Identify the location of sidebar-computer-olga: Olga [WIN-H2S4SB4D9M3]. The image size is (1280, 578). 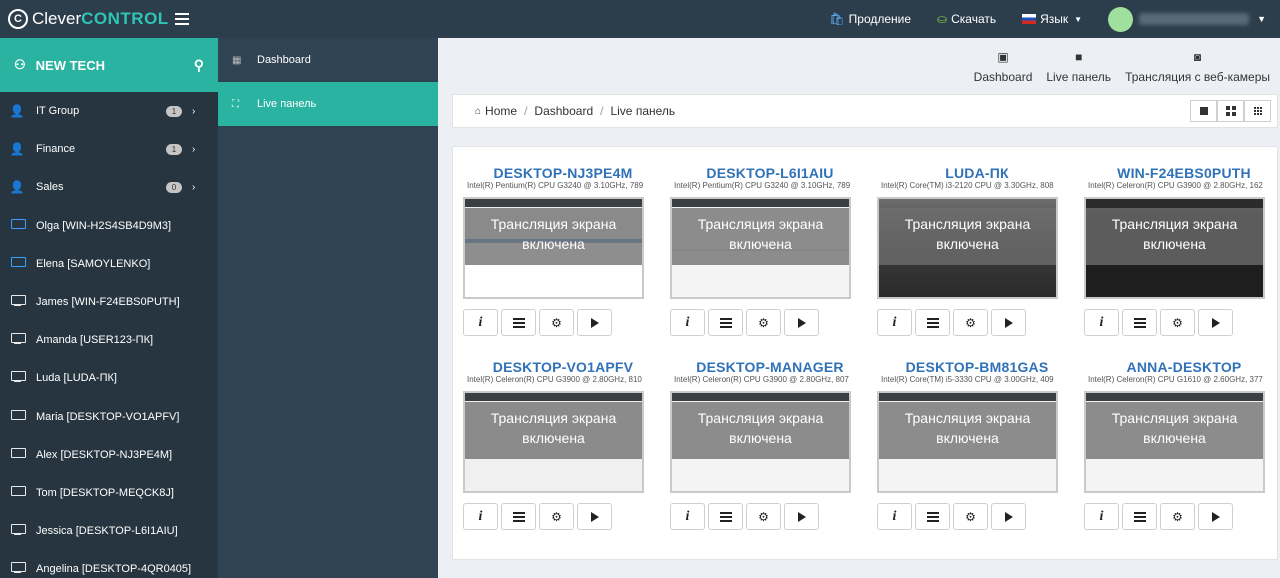
(109, 226).